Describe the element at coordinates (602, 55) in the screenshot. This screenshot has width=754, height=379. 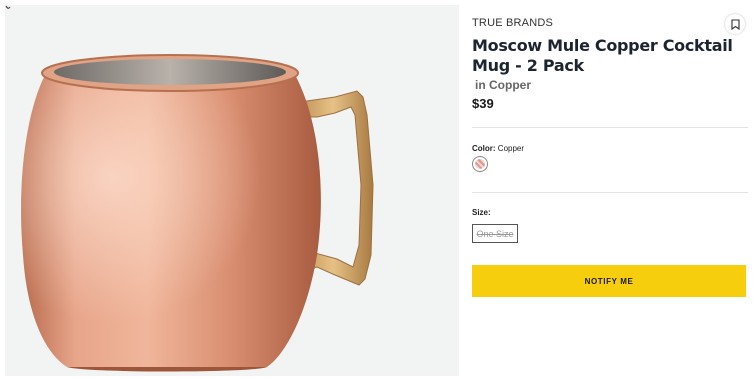
I see `product-title: Moscow Mule Copper Cocktail Mug - 2 Pack` at that location.